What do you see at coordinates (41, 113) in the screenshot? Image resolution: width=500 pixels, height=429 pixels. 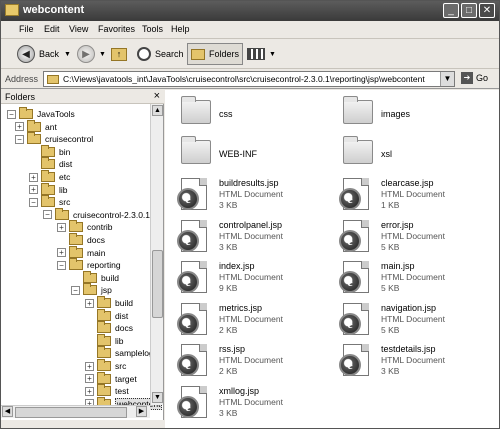 I see `tree-item: − JavaTools` at bounding box center [41, 113].